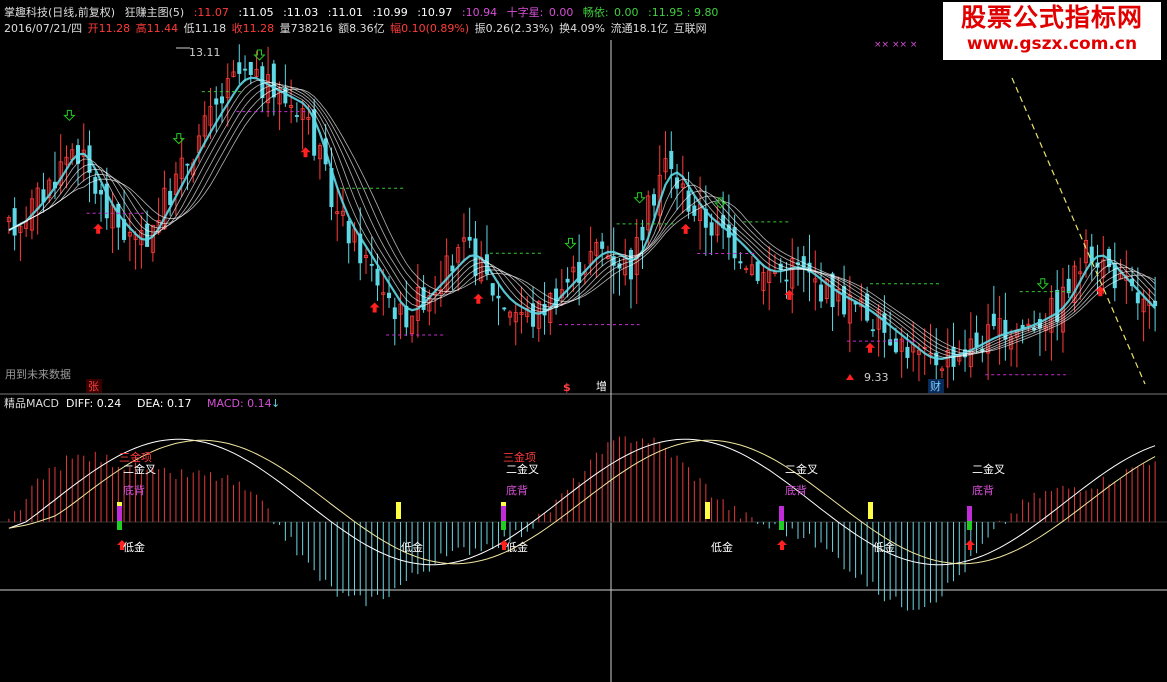  Describe the element at coordinates (93, 386) in the screenshot. I see `marker-zhang: 张` at that location.